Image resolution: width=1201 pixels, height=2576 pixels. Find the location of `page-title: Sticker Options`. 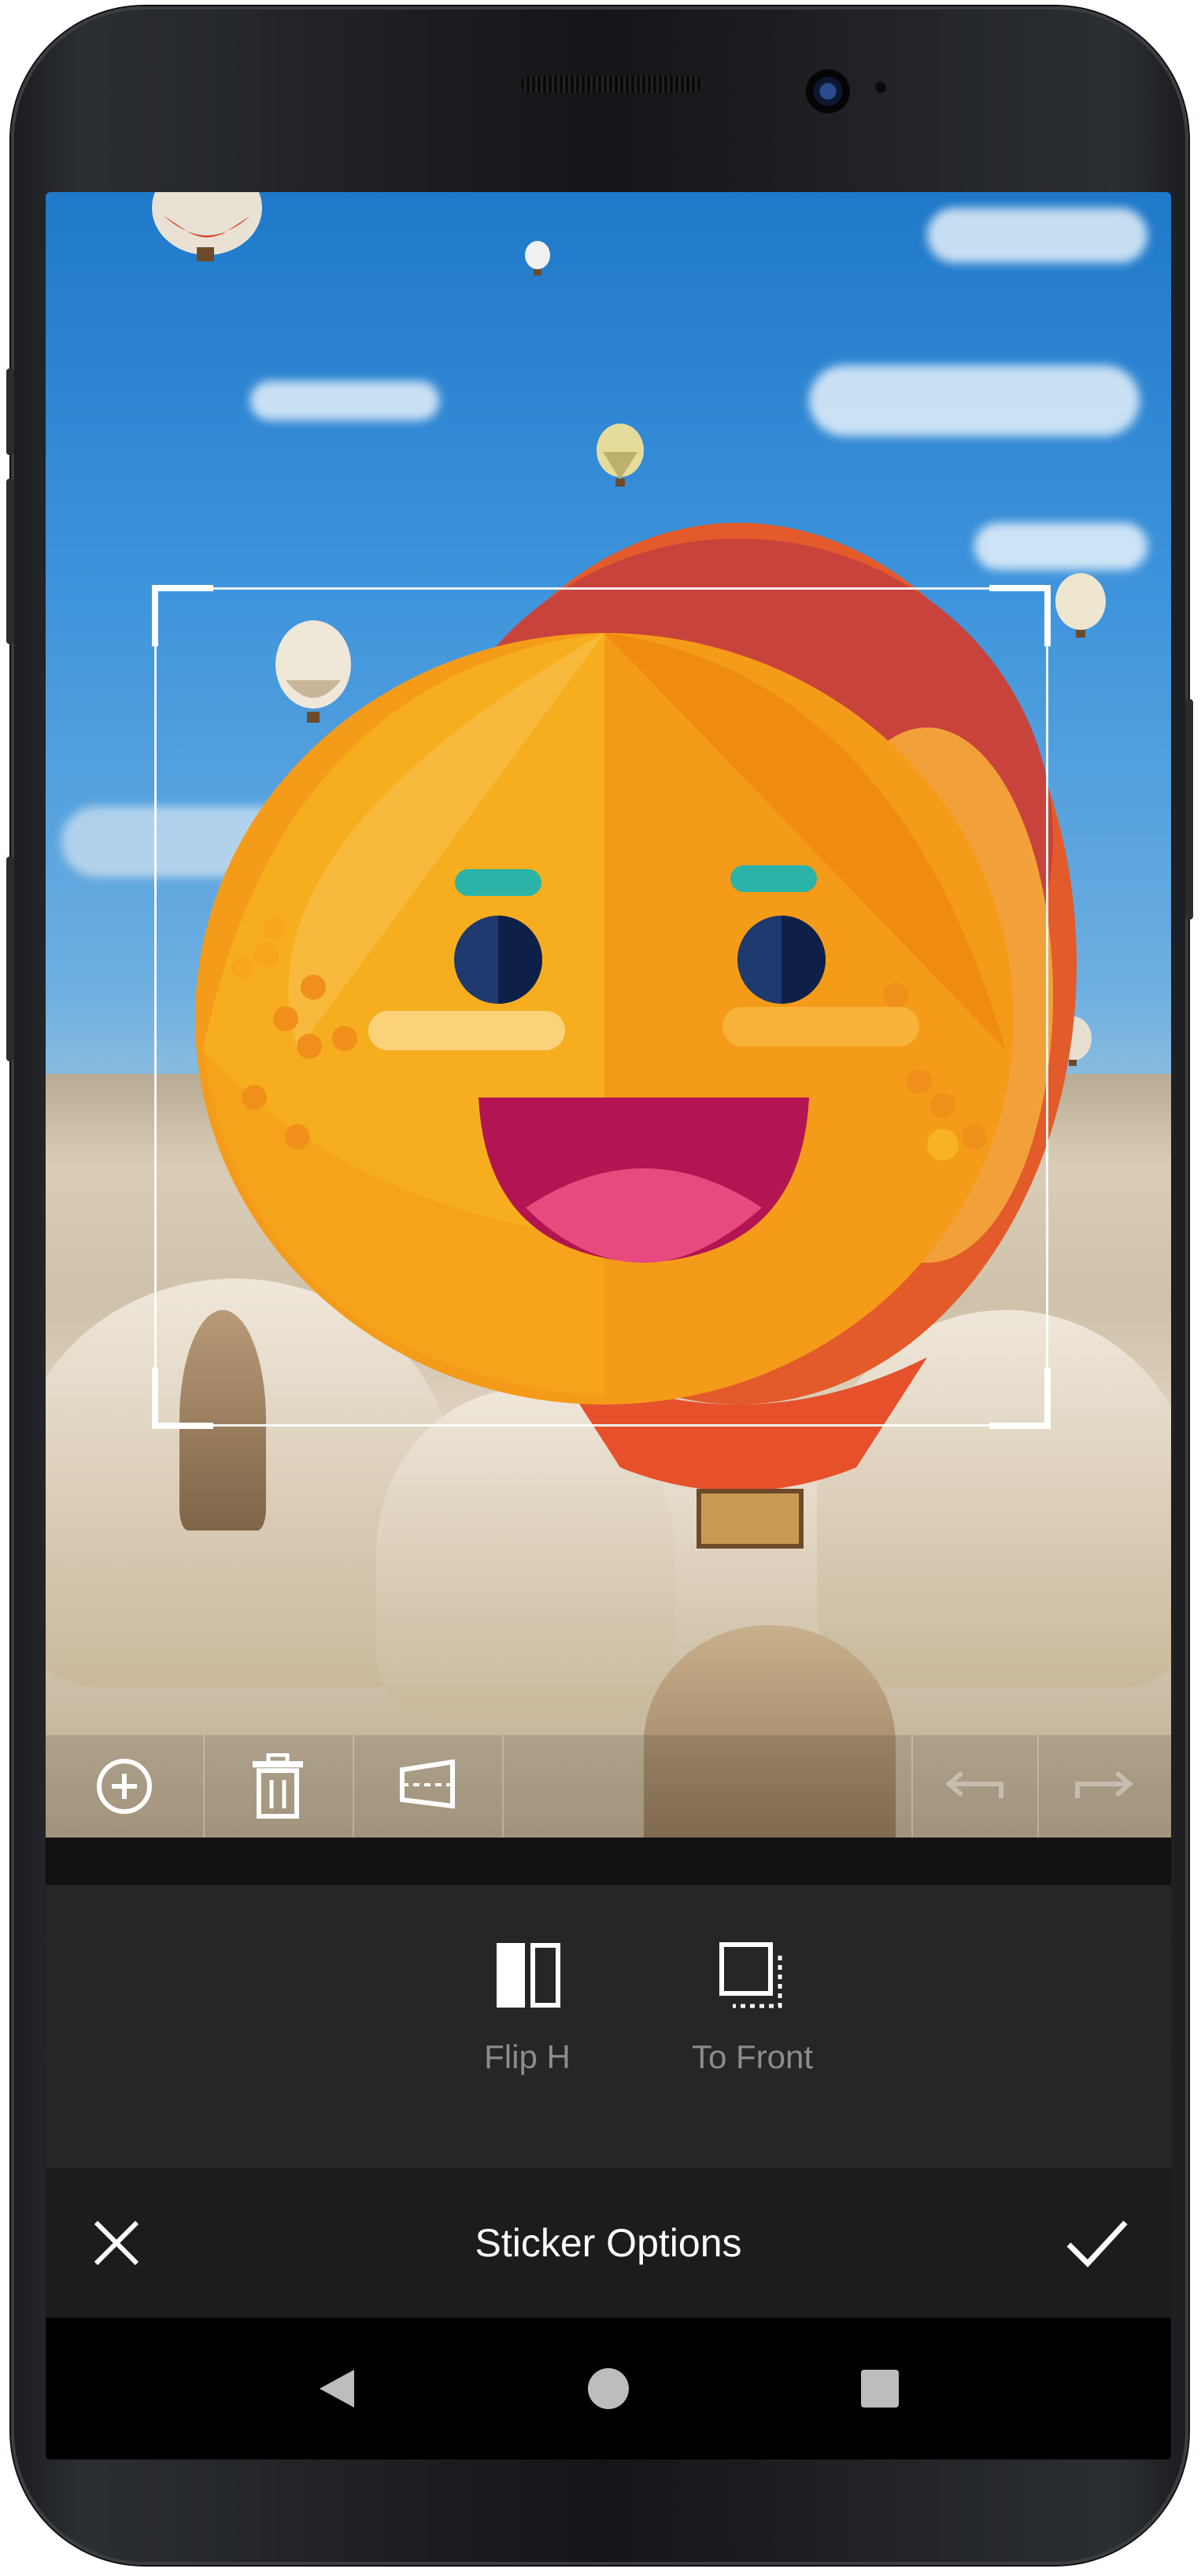

page-title: Sticker Options is located at coordinates (608, 2243).